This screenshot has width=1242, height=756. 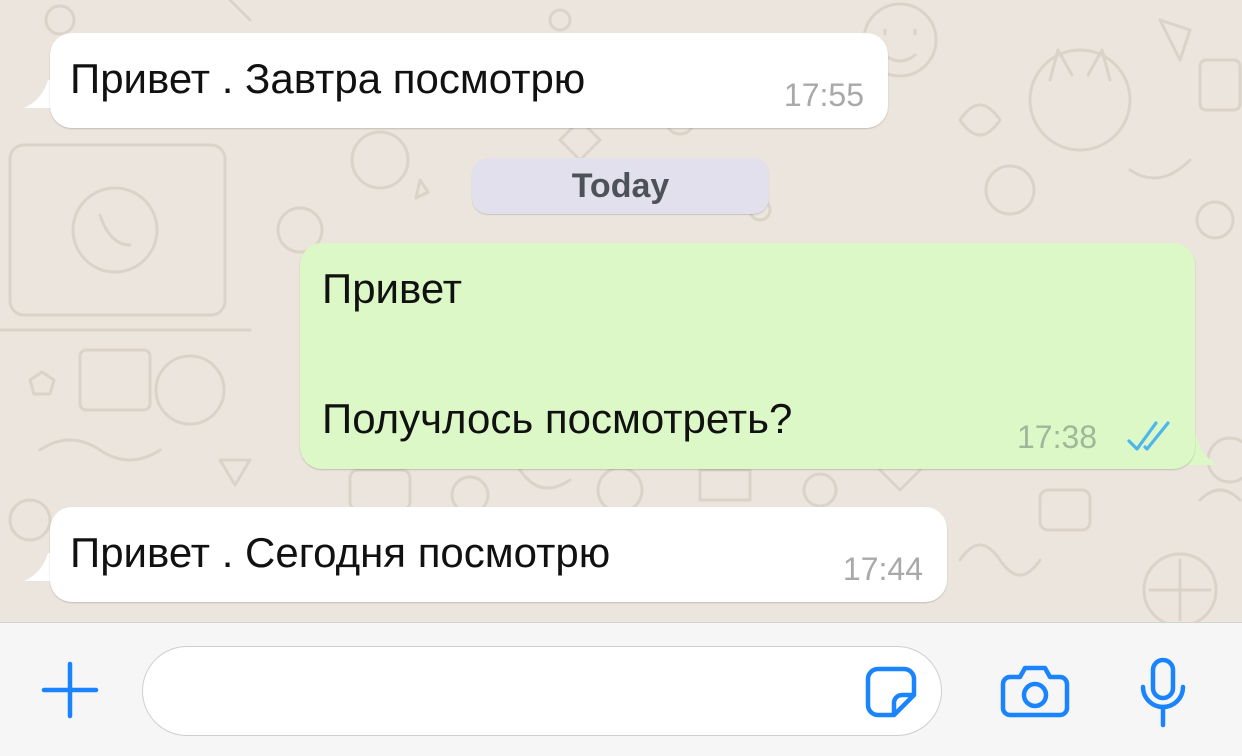 What do you see at coordinates (542, 691) in the screenshot?
I see `message-input` at bounding box center [542, 691].